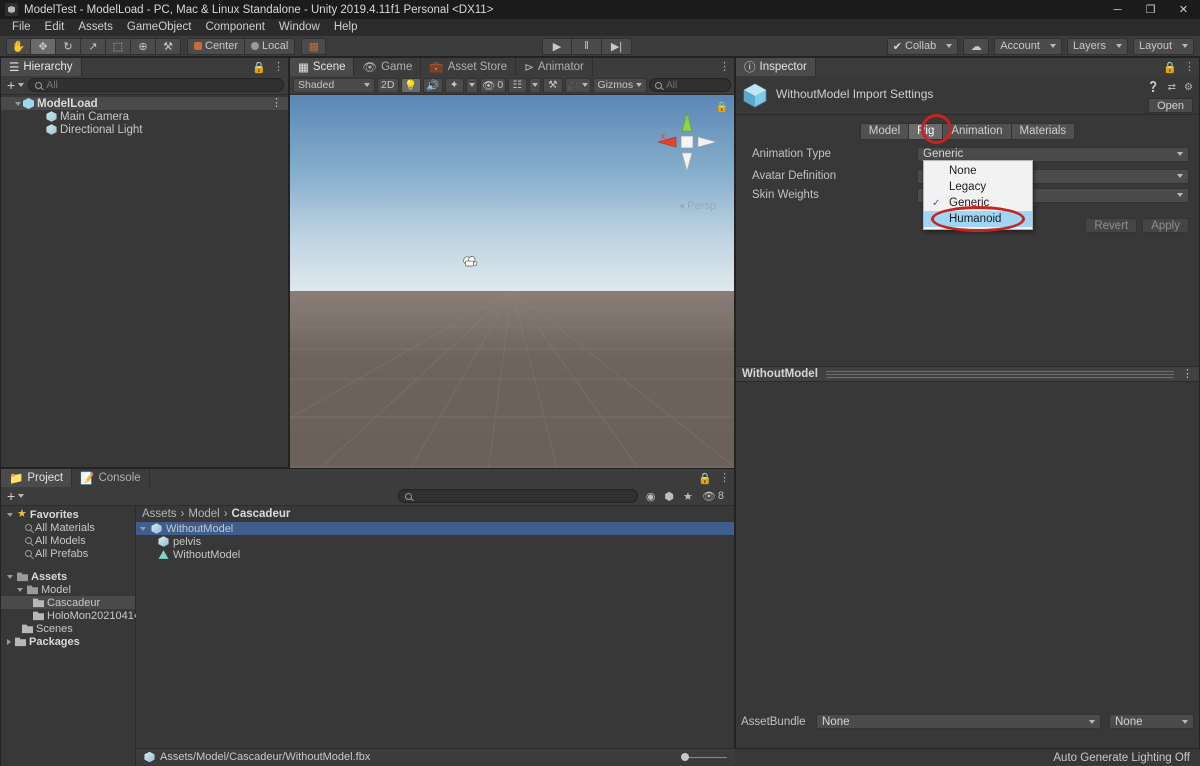 The height and width of the screenshot is (766, 1200). Describe the element at coordinates (93, 46) in the screenshot. I see `scale-tool-icon: ↗` at that location.